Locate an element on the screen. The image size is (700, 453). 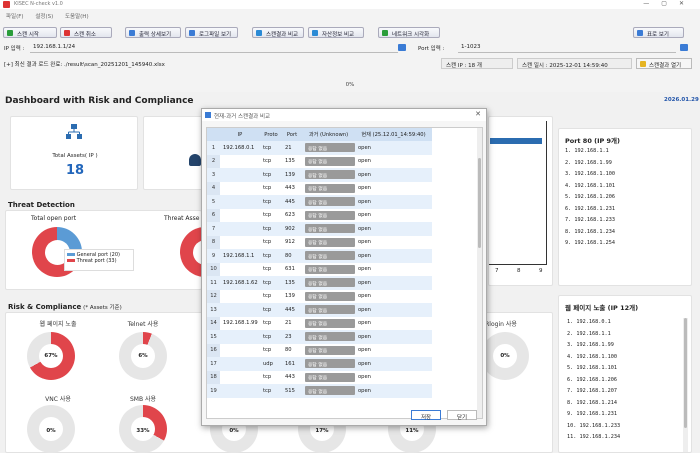
table-row: 7 tcp 902 응답 없음 open is located at coordinates (319, 229).